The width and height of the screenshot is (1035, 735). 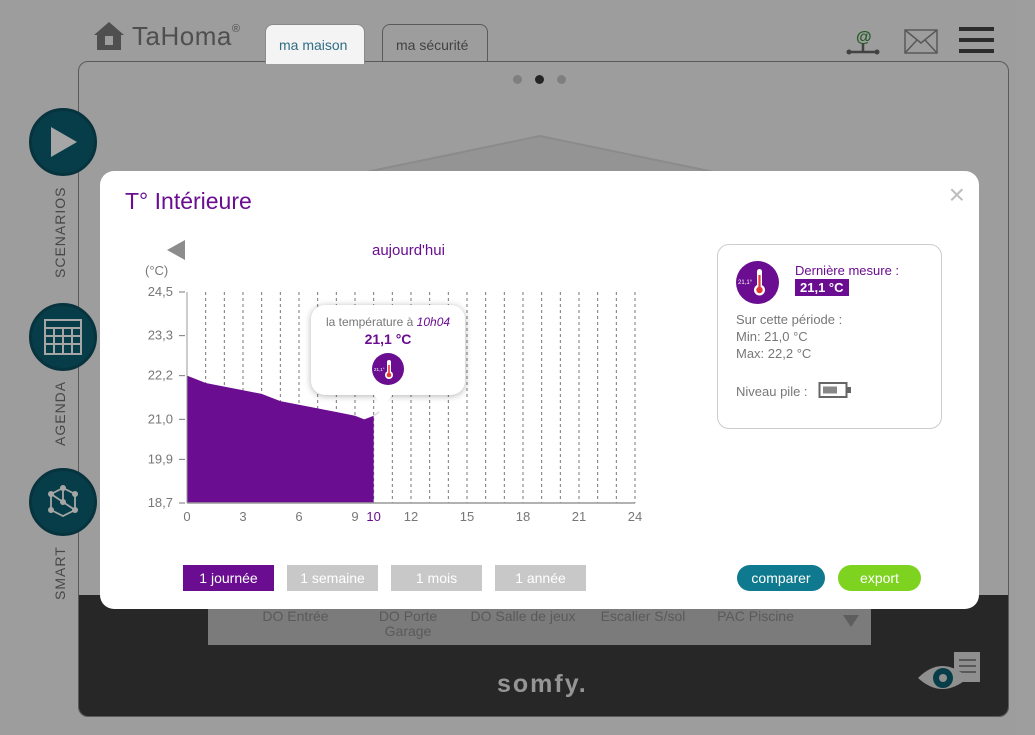 What do you see at coordinates (523, 516) in the screenshot?
I see `x-tick-label: 18` at bounding box center [523, 516].